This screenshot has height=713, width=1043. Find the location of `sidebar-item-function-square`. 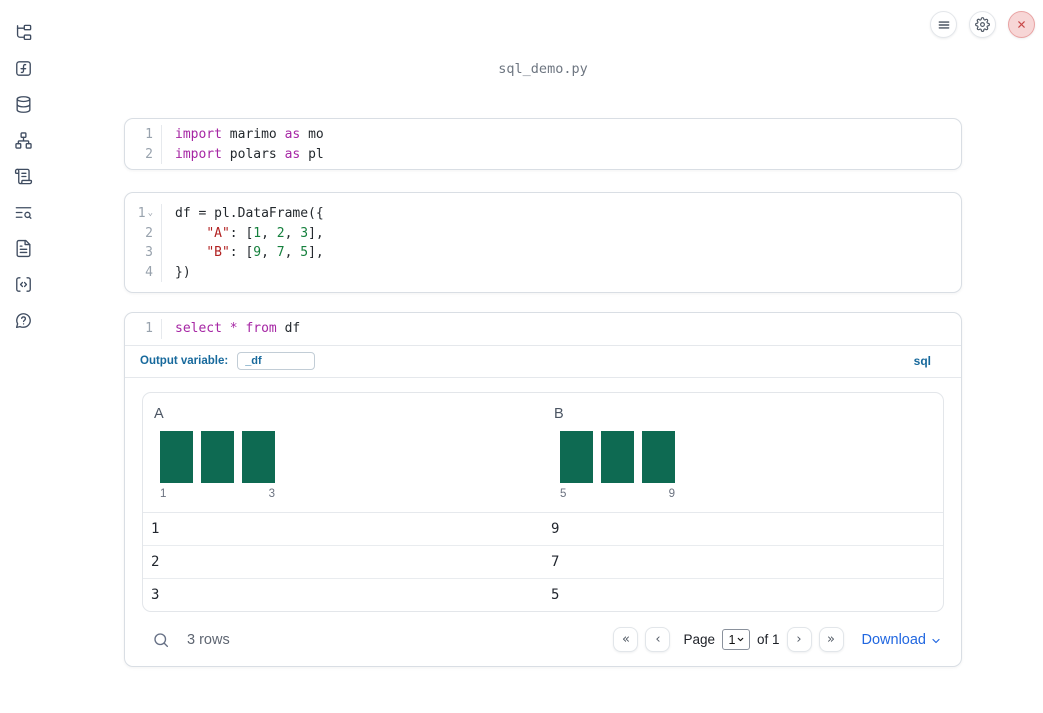

sidebar-item-function-square is located at coordinates (23, 68).